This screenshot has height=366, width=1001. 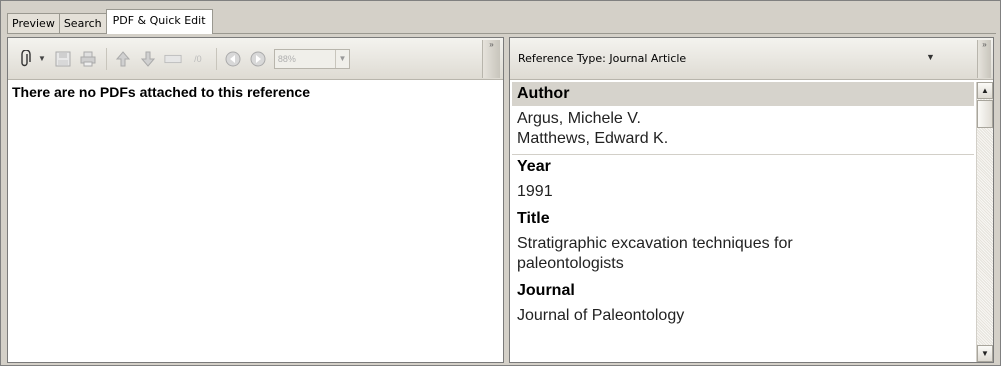 What do you see at coordinates (198, 58) in the screenshot?
I see `page-count-icon: /0` at bounding box center [198, 58].